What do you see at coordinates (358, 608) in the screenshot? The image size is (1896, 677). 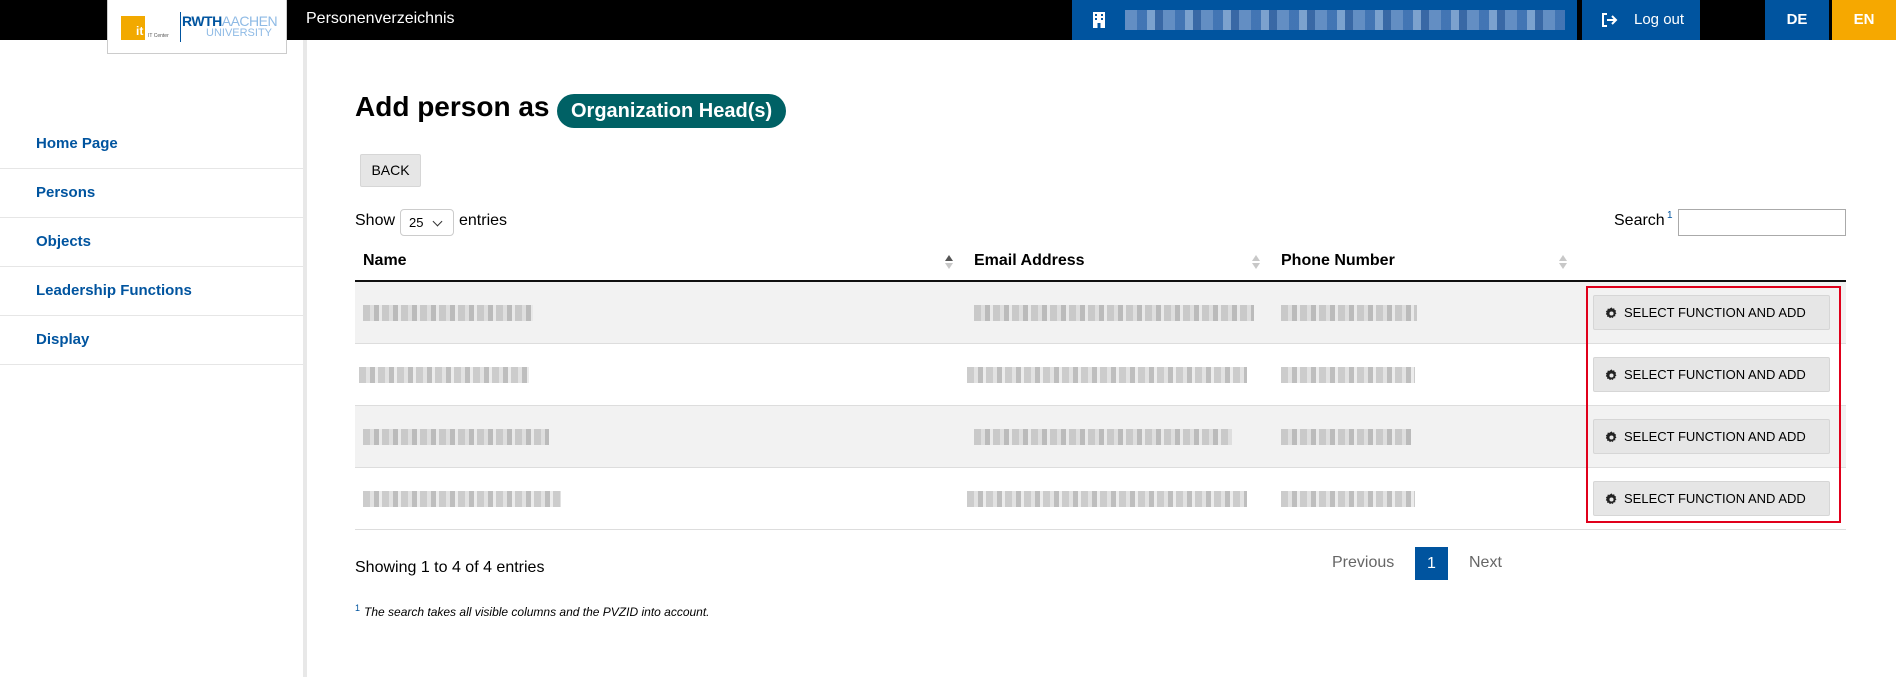 I see `footnote-mark: 1` at bounding box center [358, 608].